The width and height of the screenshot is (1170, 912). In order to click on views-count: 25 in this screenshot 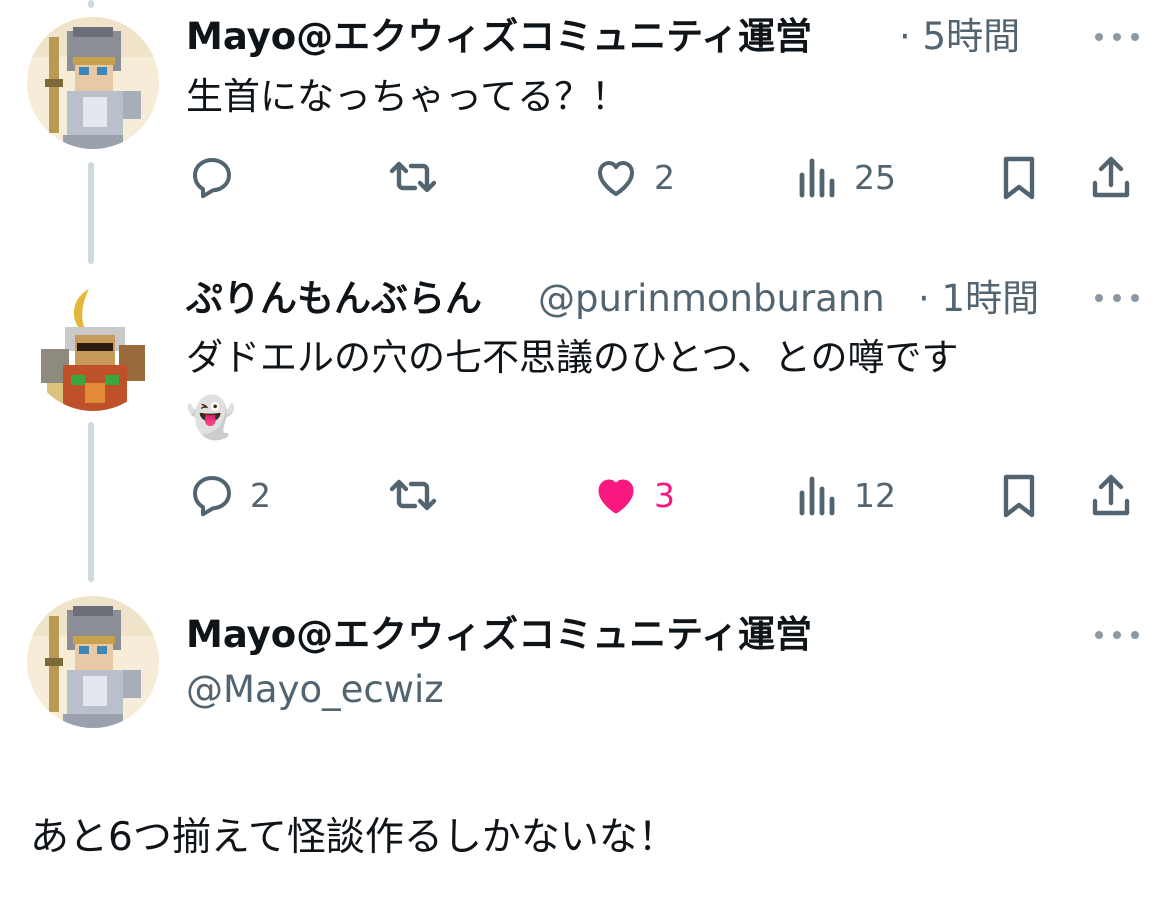, I will do `click(875, 177)`.